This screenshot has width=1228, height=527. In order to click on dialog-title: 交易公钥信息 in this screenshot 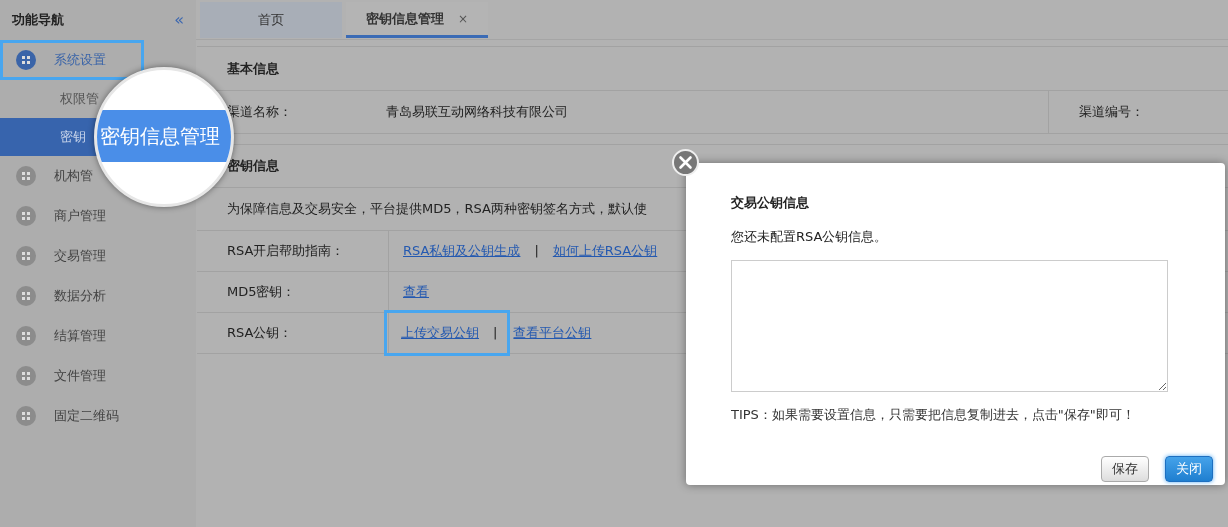, I will do `click(770, 203)`.